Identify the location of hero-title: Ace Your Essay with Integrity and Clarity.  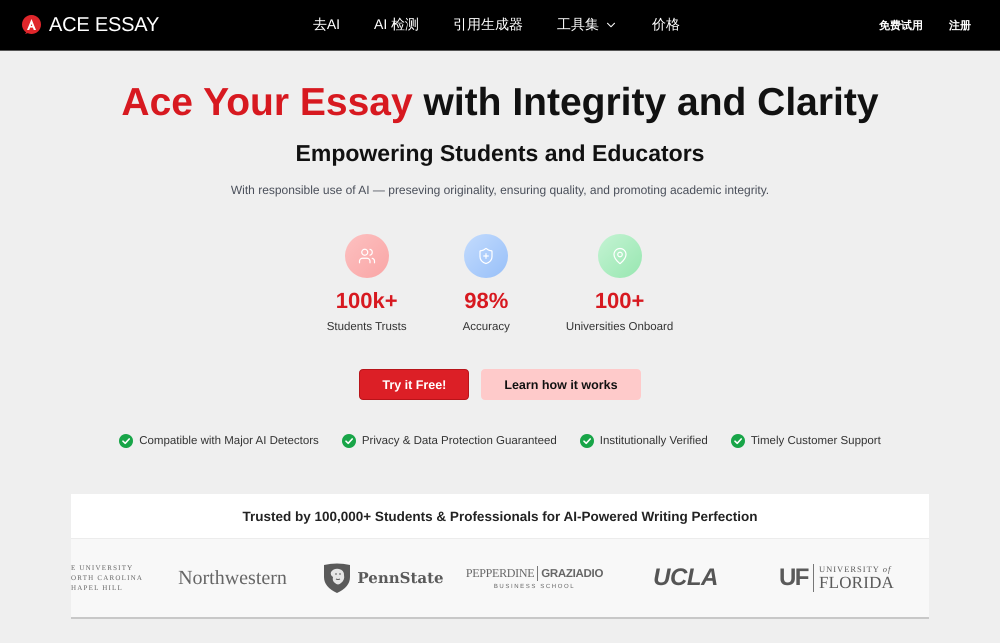
(500, 103).